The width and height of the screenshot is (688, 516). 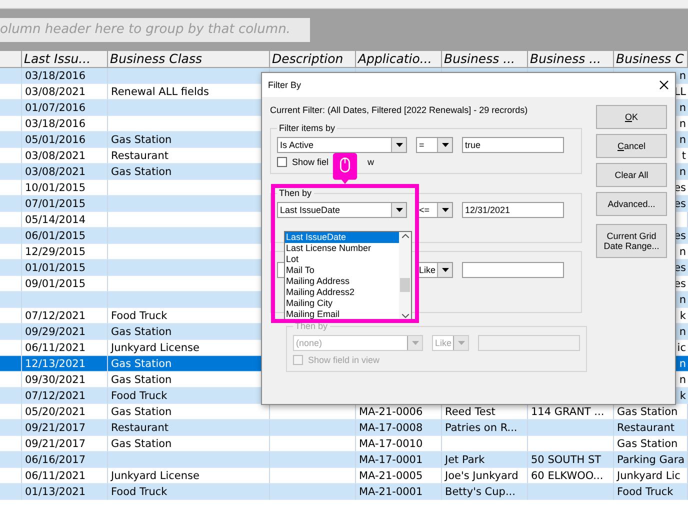 I want to click on table-cell: Renewal ALL fields, so click(x=160, y=92).